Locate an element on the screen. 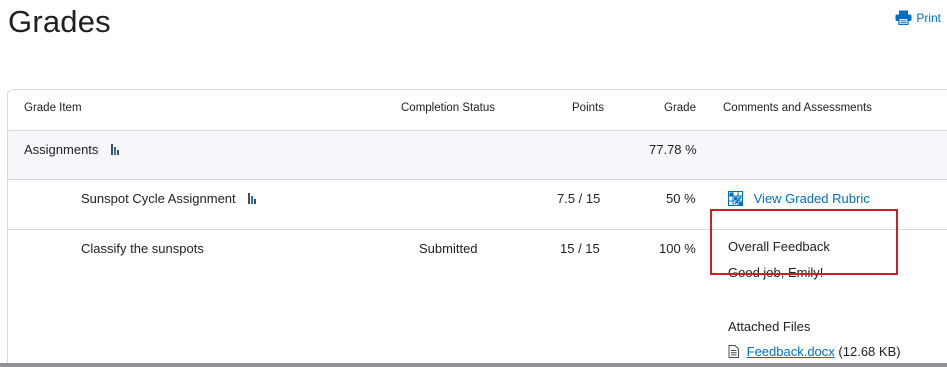 This screenshot has height=367, width=947. item-name-cell: Sunspot Cycle Assignment is located at coordinates (169, 198).